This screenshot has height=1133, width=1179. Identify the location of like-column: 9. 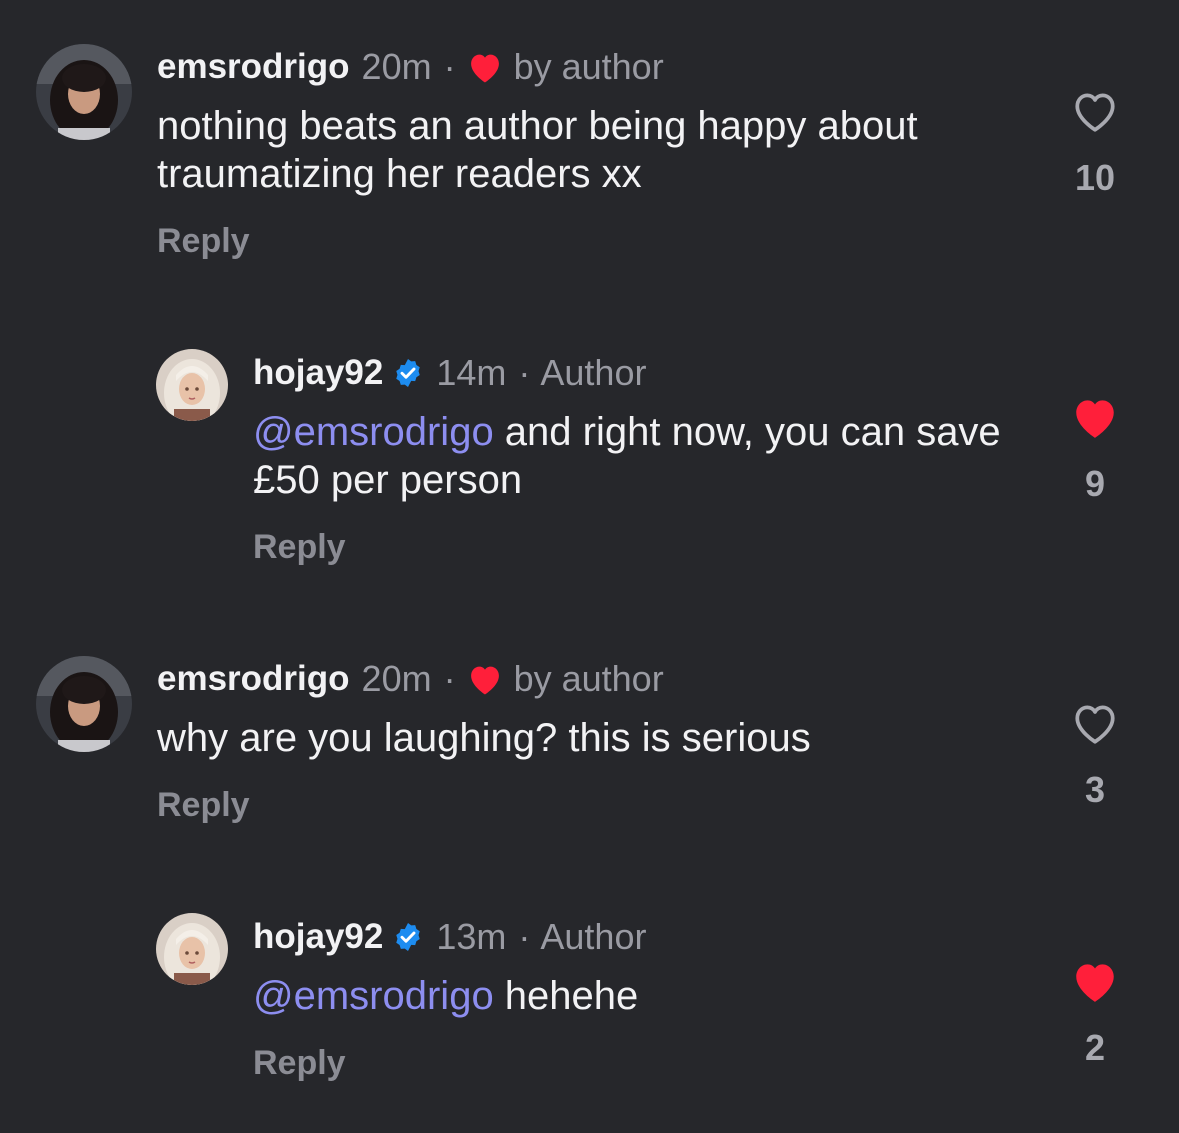
(1095, 449).